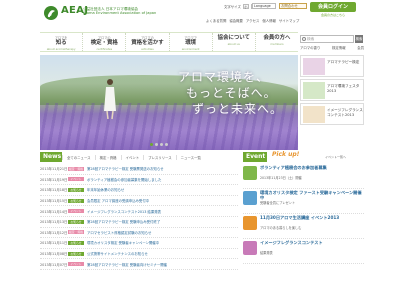 This screenshot has height=284, width=400. Describe the element at coordinates (289, 20) in the screenshot. I see `sitemap-link: サイトマップ` at that location.